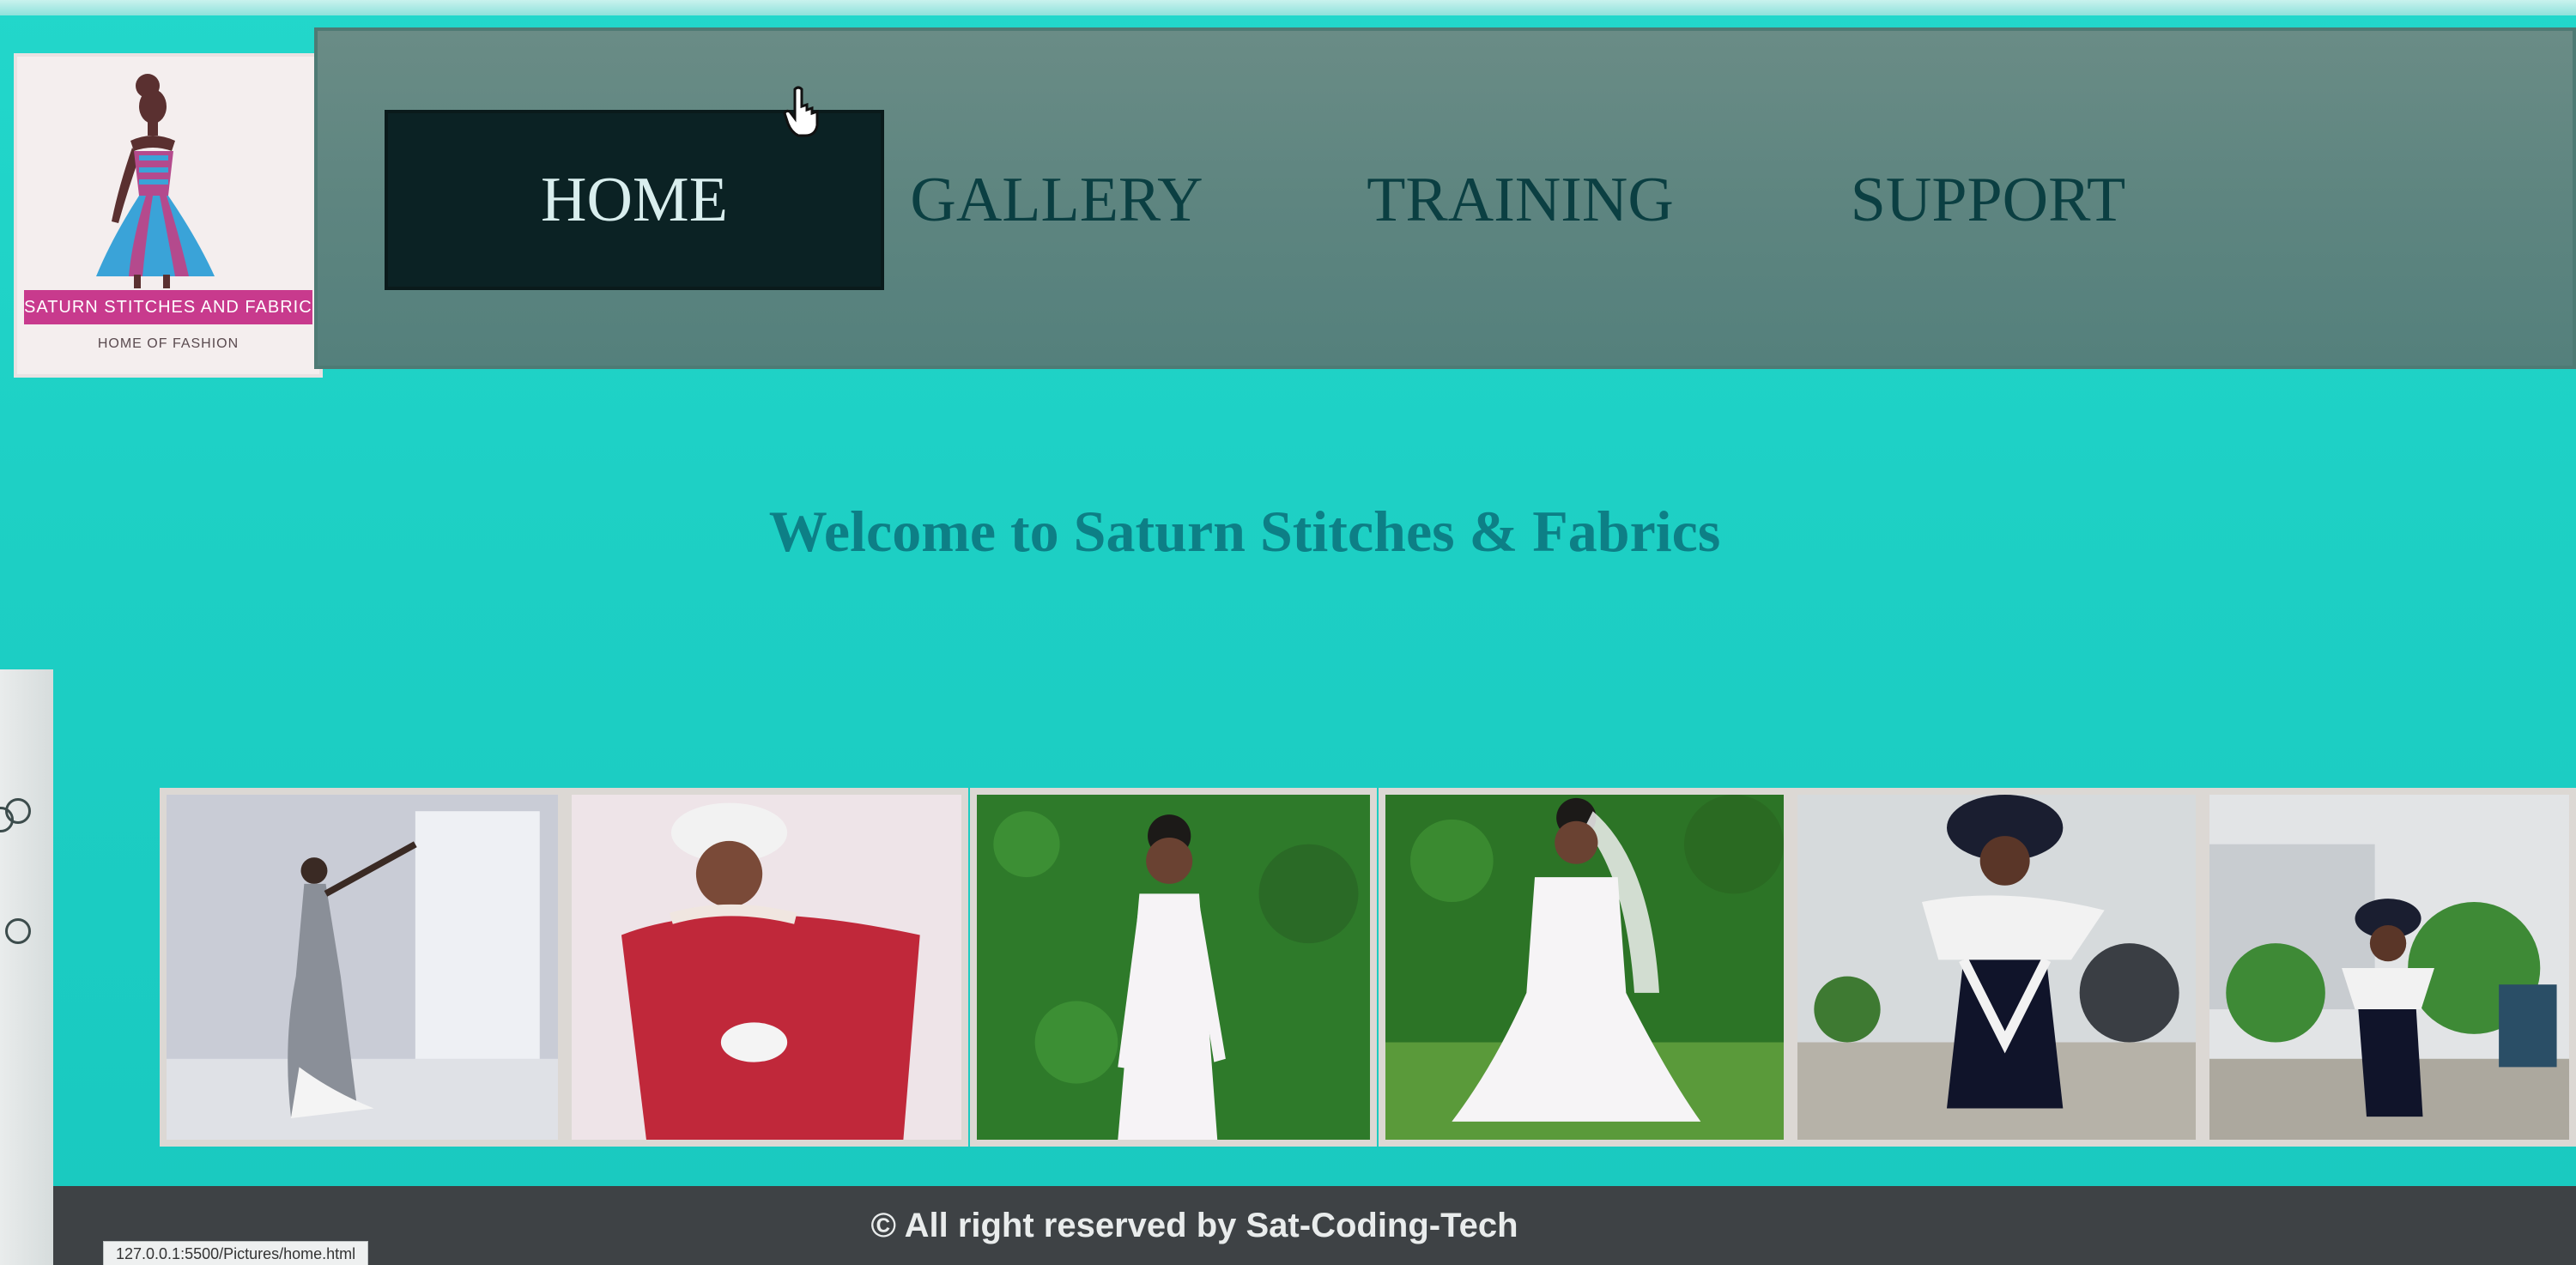  I want to click on nav-support-label: SUPPORT, so click(1988, 199).